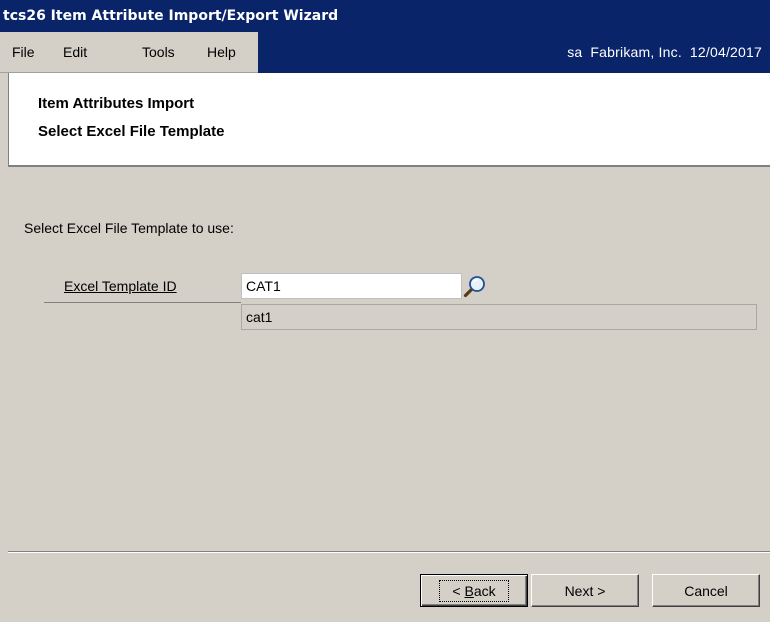 This screenshot has width=770, height=622. Describe the element at coordinates (484, 590) in the screenshot. I see `back-button-rest: ack` at that location.